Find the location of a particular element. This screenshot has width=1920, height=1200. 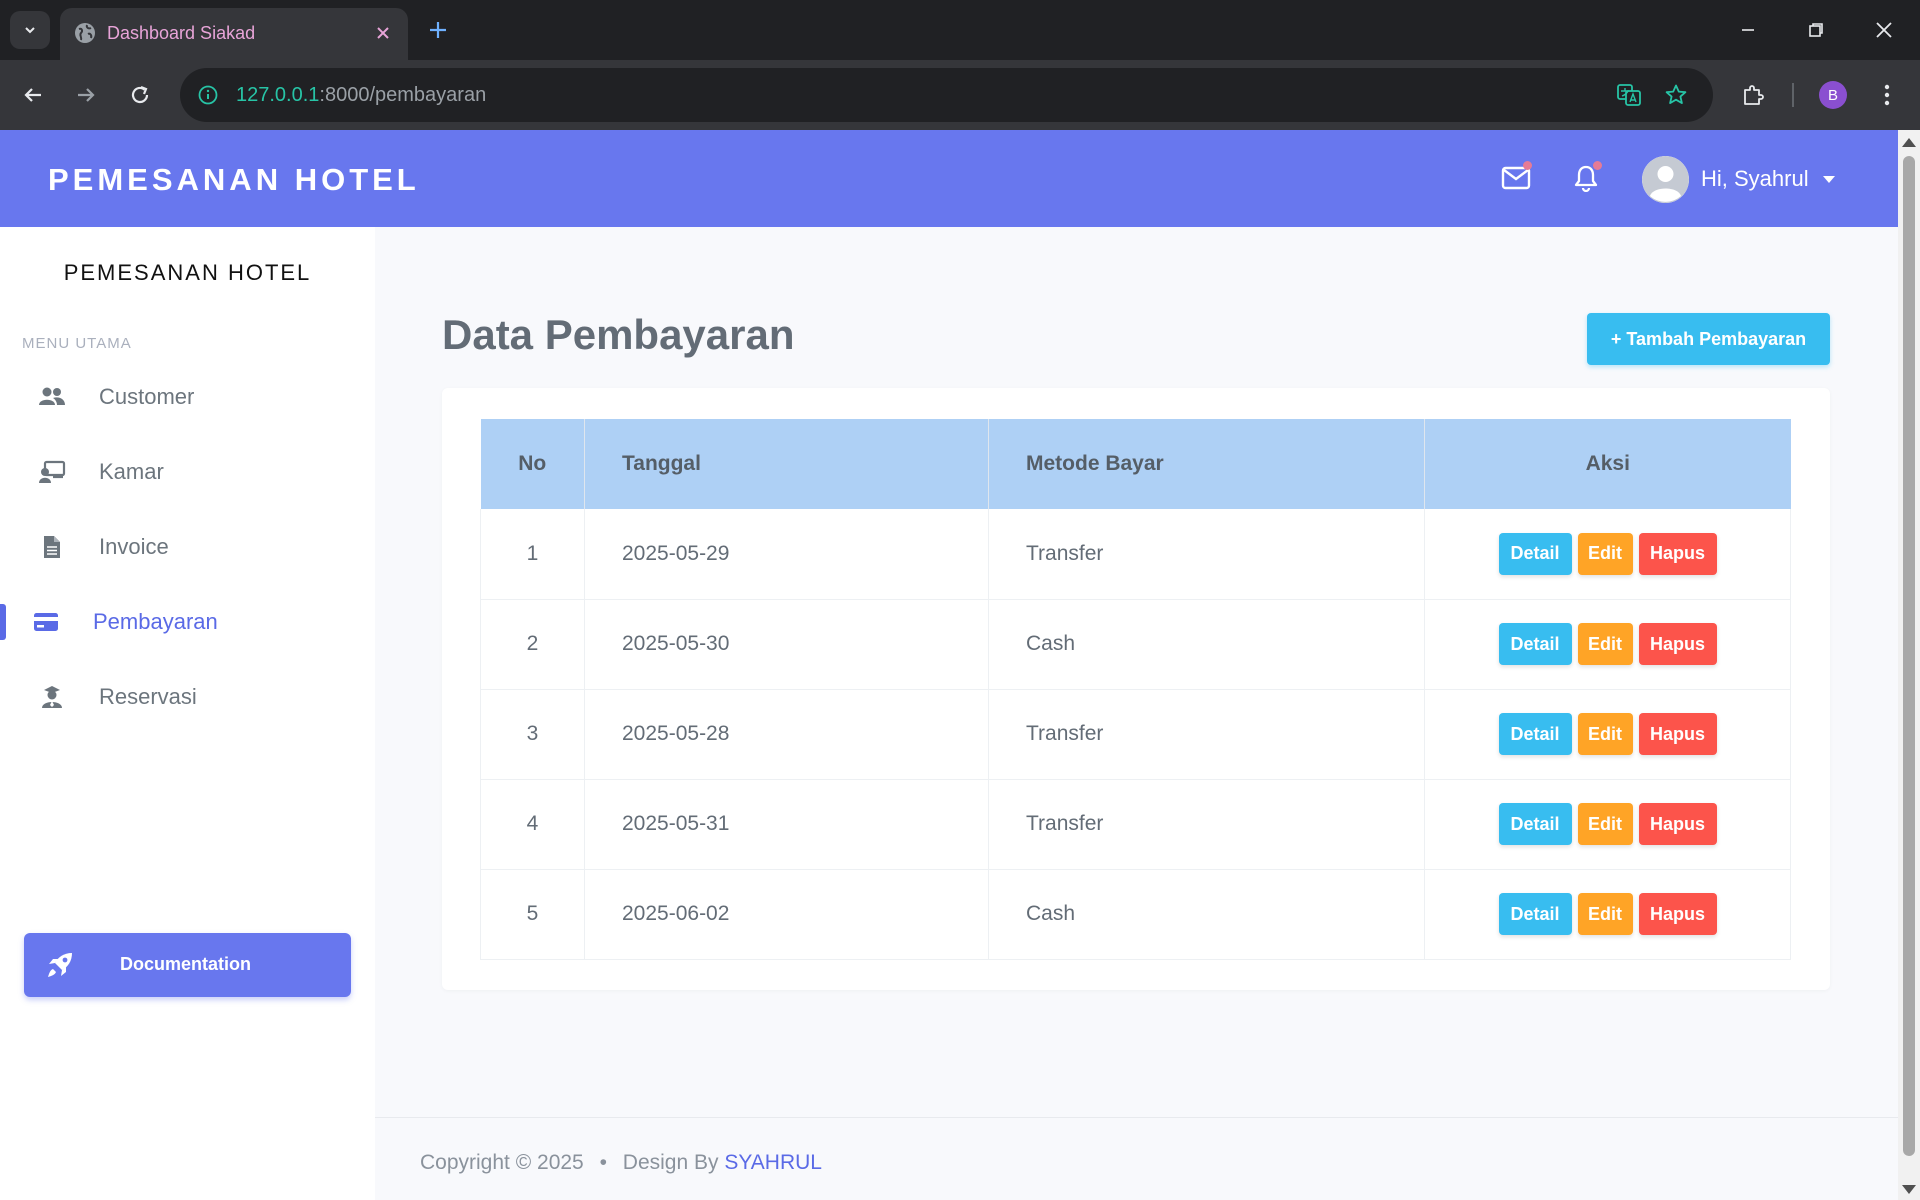

close-tab-icon is located at coordinates (383, 33).